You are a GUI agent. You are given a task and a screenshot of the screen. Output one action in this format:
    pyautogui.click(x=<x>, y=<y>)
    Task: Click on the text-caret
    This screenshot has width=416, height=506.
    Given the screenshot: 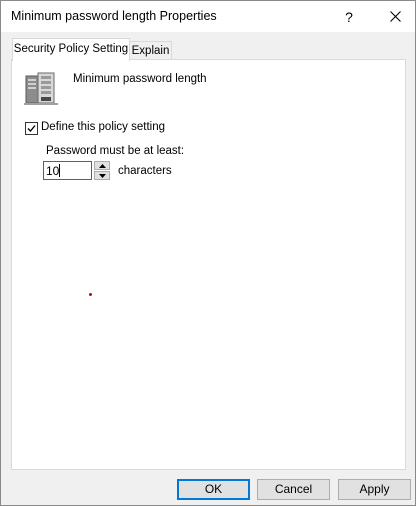 What is the action you would take?
    pyautogui.click(x=59, y=170)
    